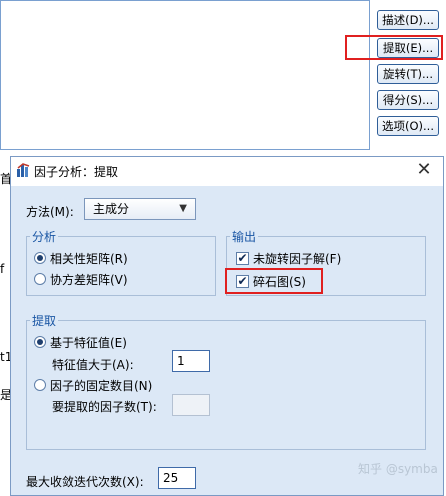 Image resolution: width=446 pixels, height=496 pixels. What do you see at coordinates (93, 365) in the screenshot?
I see `eigenvalue-greater-label: 特征值大于(A):` at bounding box center [93, 365].